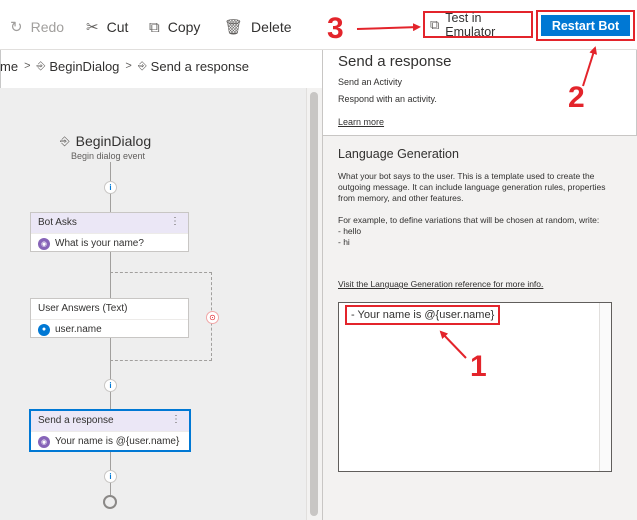 Image resolution: width=637 pixels, height=520 pixels. What do you see at coordinates (335, 28) in the screenshot?
I see `annotation-number-3: 3` at bounding box center [335, 28].